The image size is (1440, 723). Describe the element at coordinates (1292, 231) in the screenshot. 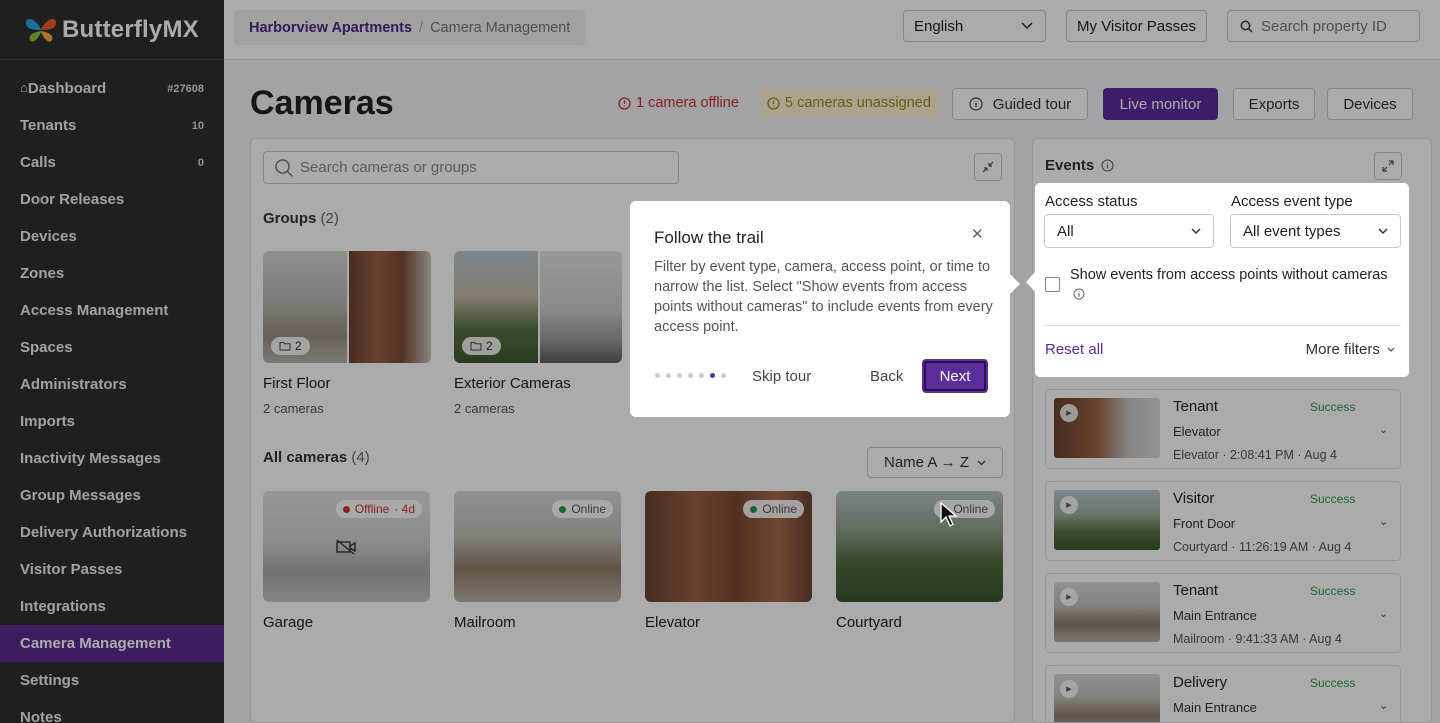

I see `access-event-type-value: All event types` at that location.